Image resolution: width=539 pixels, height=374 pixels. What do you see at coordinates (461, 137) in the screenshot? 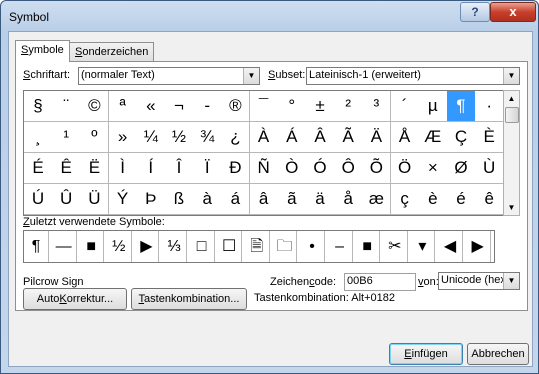
I see `symbol-cell: Ç` at bounding box center [461, 137].